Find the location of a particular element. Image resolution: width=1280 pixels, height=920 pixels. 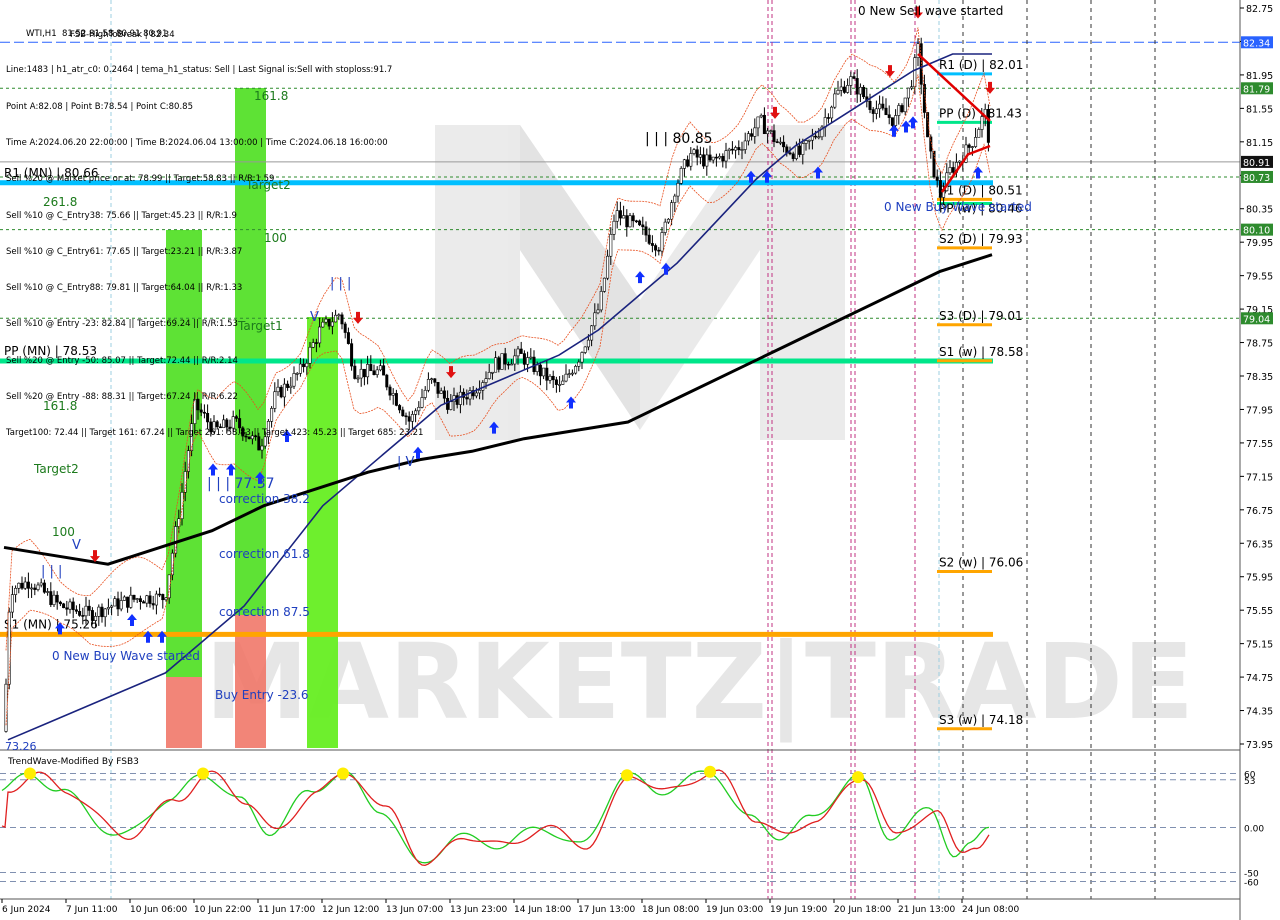

x-tick-label: 20 Jun 18:00 is located at coordinates (862, 910).